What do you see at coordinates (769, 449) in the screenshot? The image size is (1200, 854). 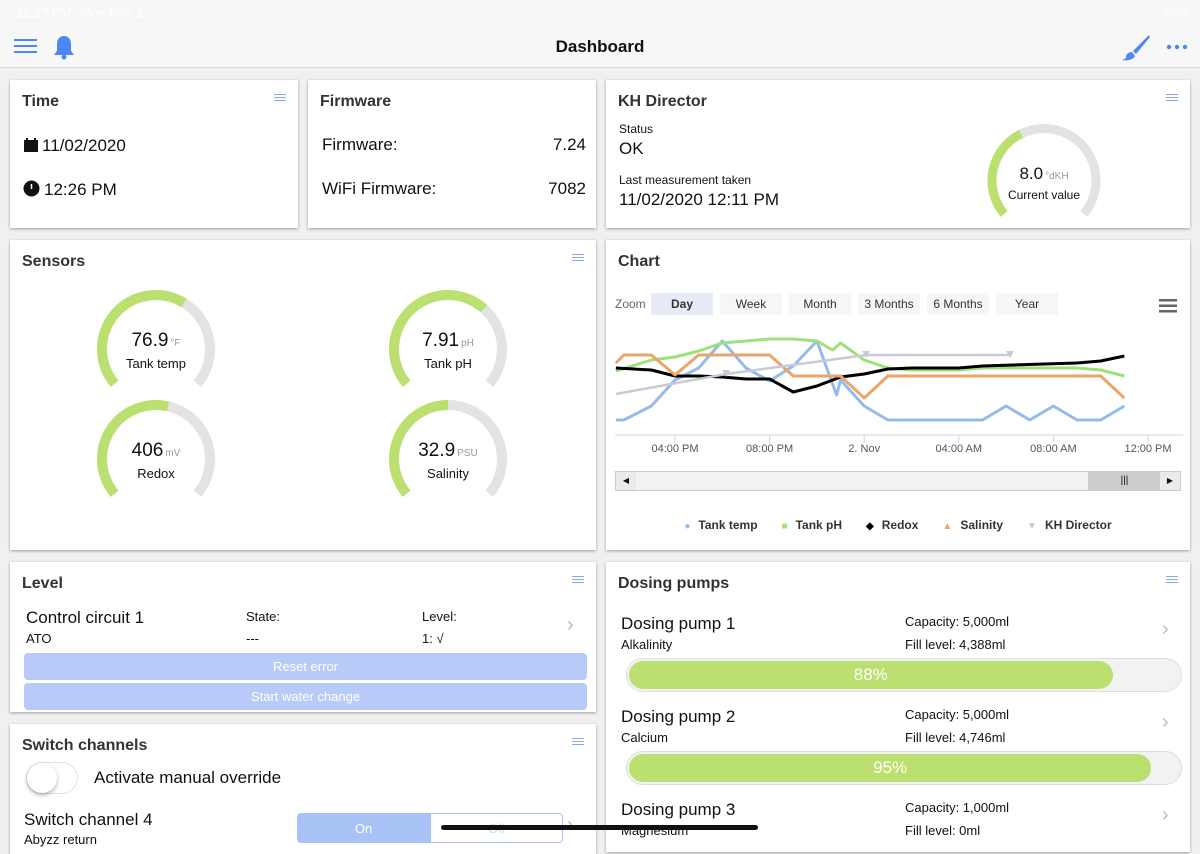 I see `x-tick-label: 08:00 PM` at bounding box center [769, 449].